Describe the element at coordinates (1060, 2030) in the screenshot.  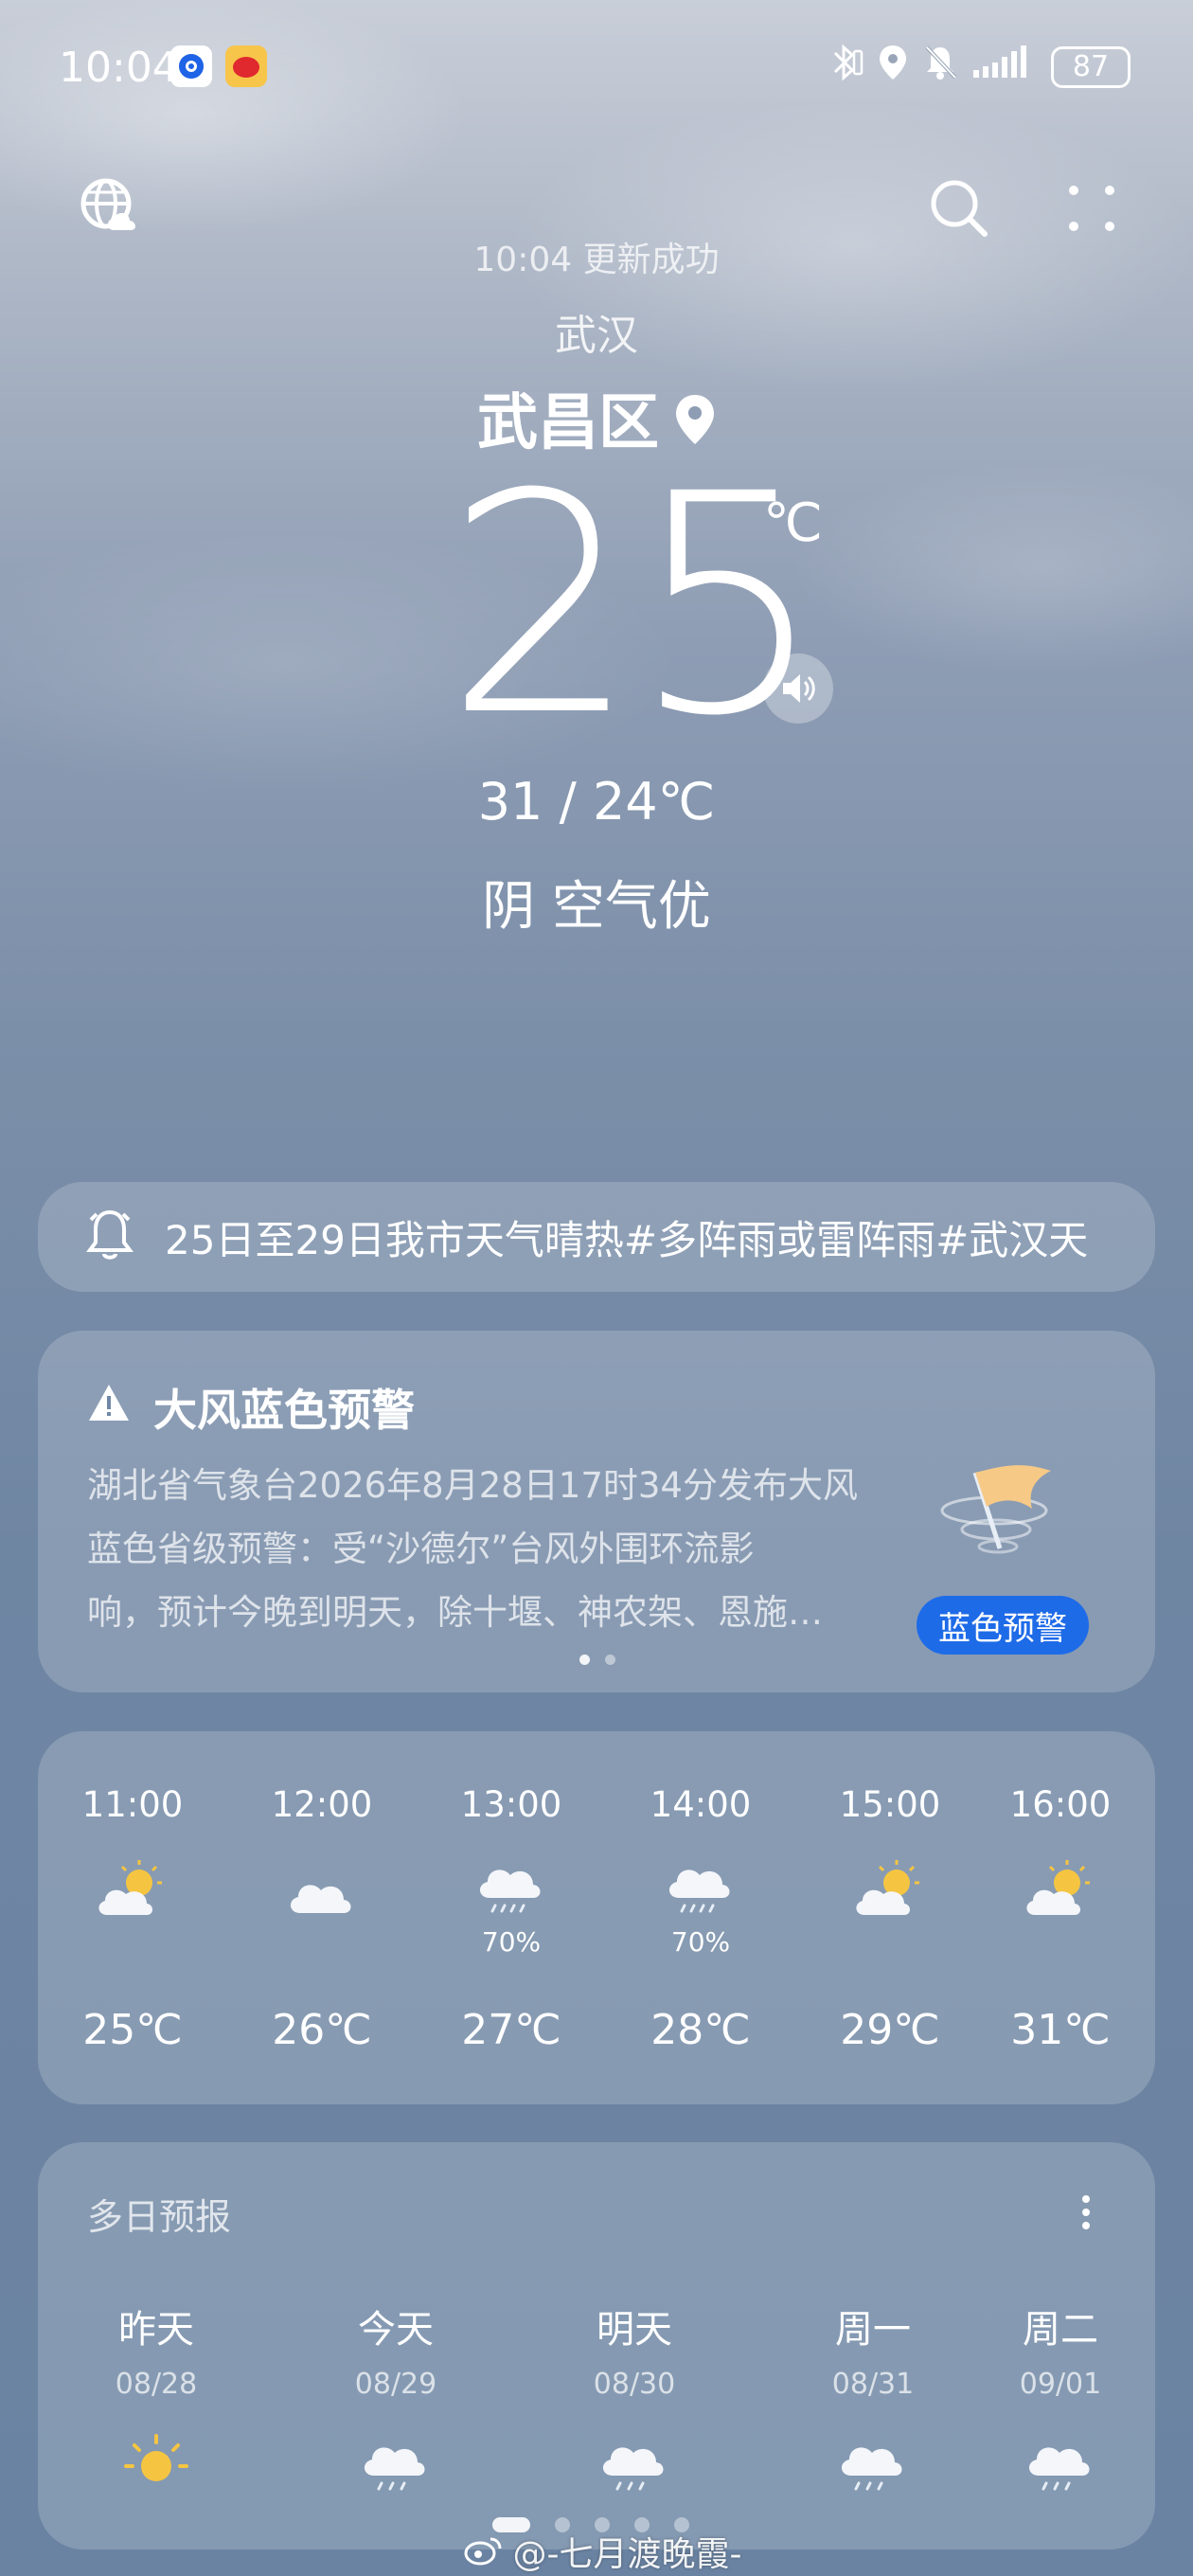
I see `hour-temp: 31℃` at that location.